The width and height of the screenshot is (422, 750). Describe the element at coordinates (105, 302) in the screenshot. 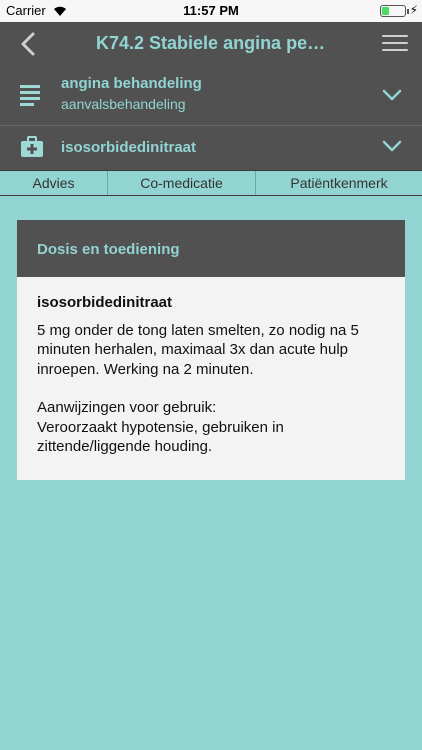

I see `medication-name: isosorbidedinitraat` at that location.